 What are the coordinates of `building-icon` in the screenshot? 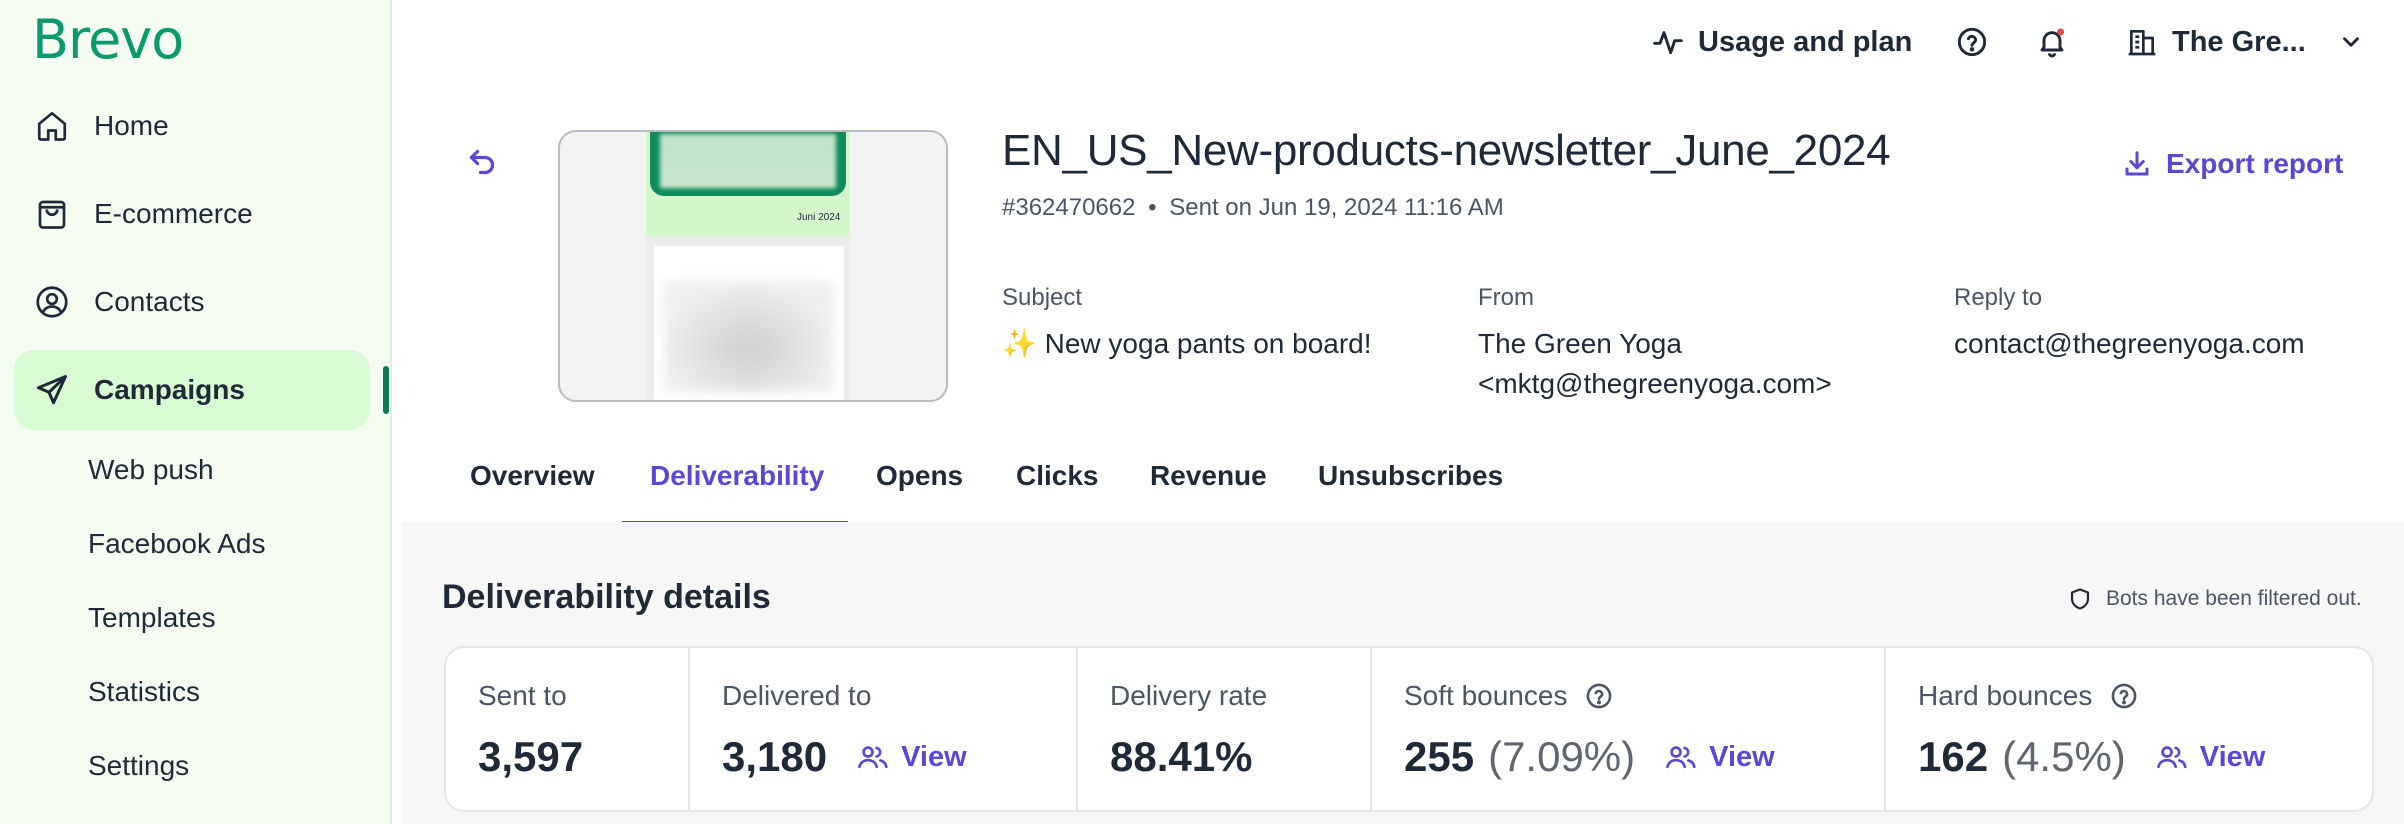 It's located at (2142, 43).